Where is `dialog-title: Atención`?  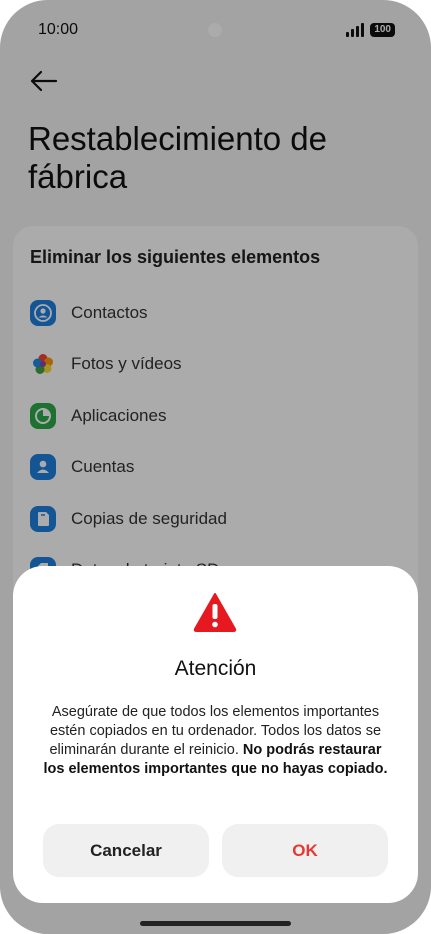
dialog-title: Atención is located at coordinates (215, 668).